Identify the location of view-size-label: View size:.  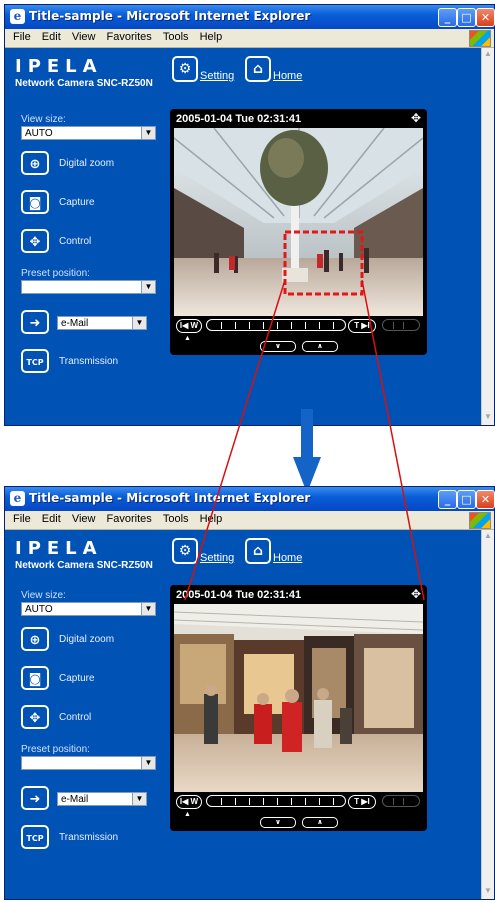
(43, 595).